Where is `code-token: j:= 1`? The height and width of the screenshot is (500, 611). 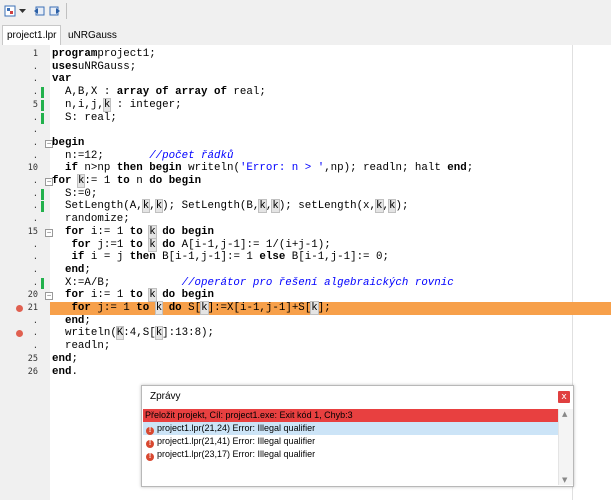
code-token: j:= 1 is located at coordinates (113, 308).